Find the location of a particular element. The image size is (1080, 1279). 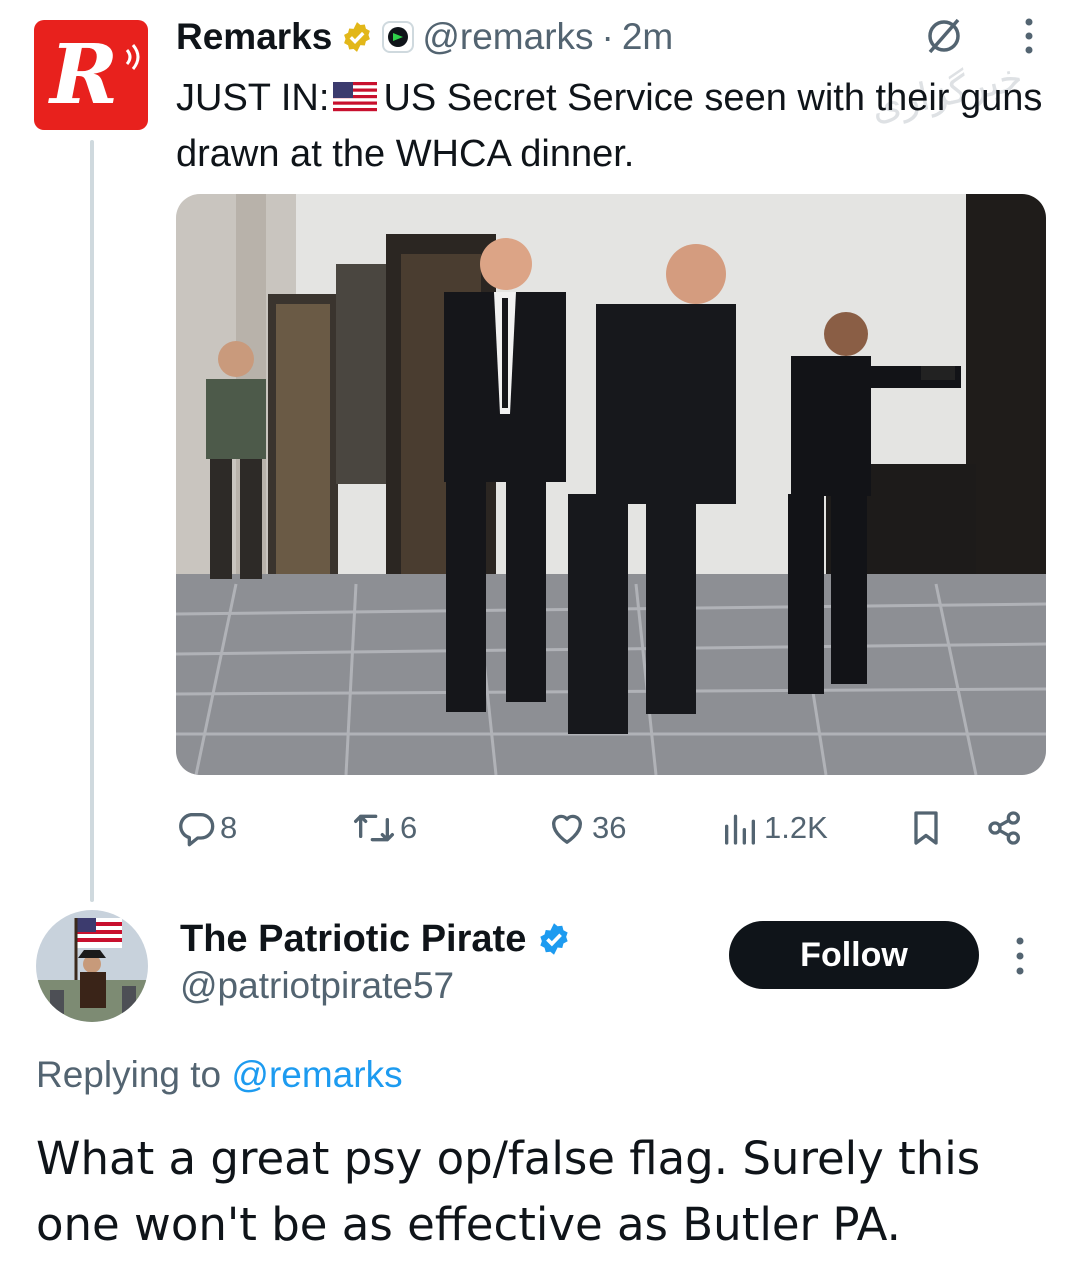

affiliate-badge-icon is located at coordinates (398, 37).